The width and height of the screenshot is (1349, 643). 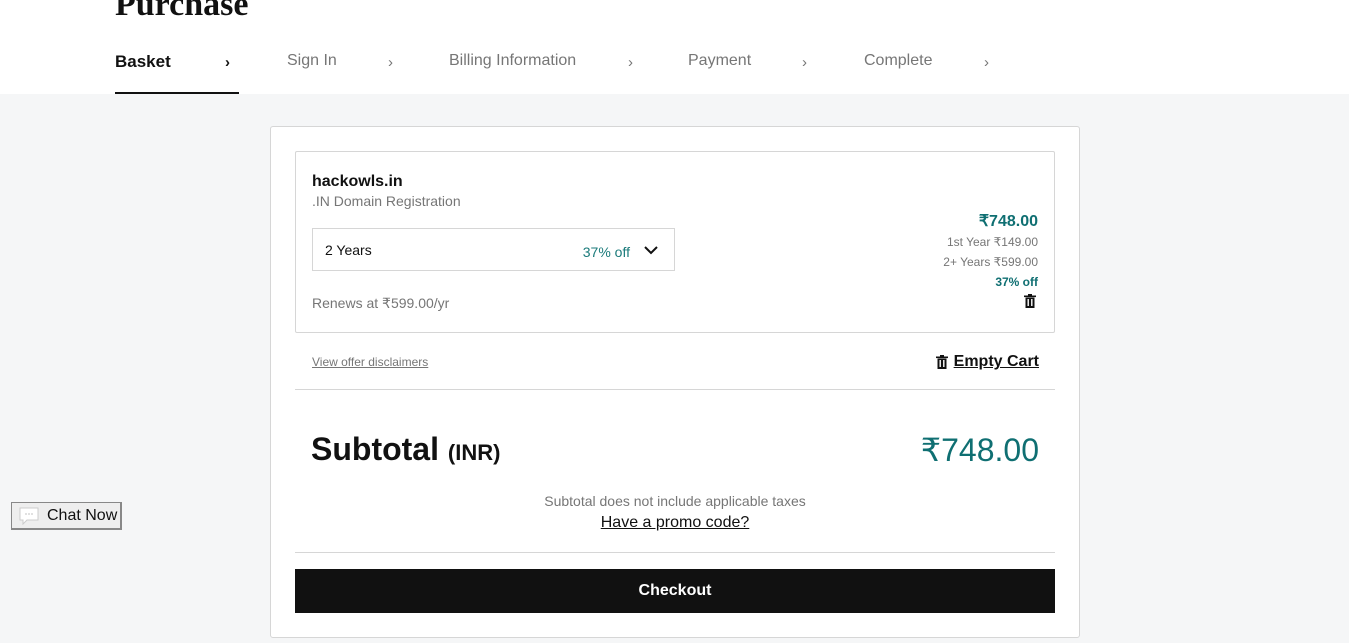 I want to click on step-basket: Basket ›, so click(x=201, y=69).